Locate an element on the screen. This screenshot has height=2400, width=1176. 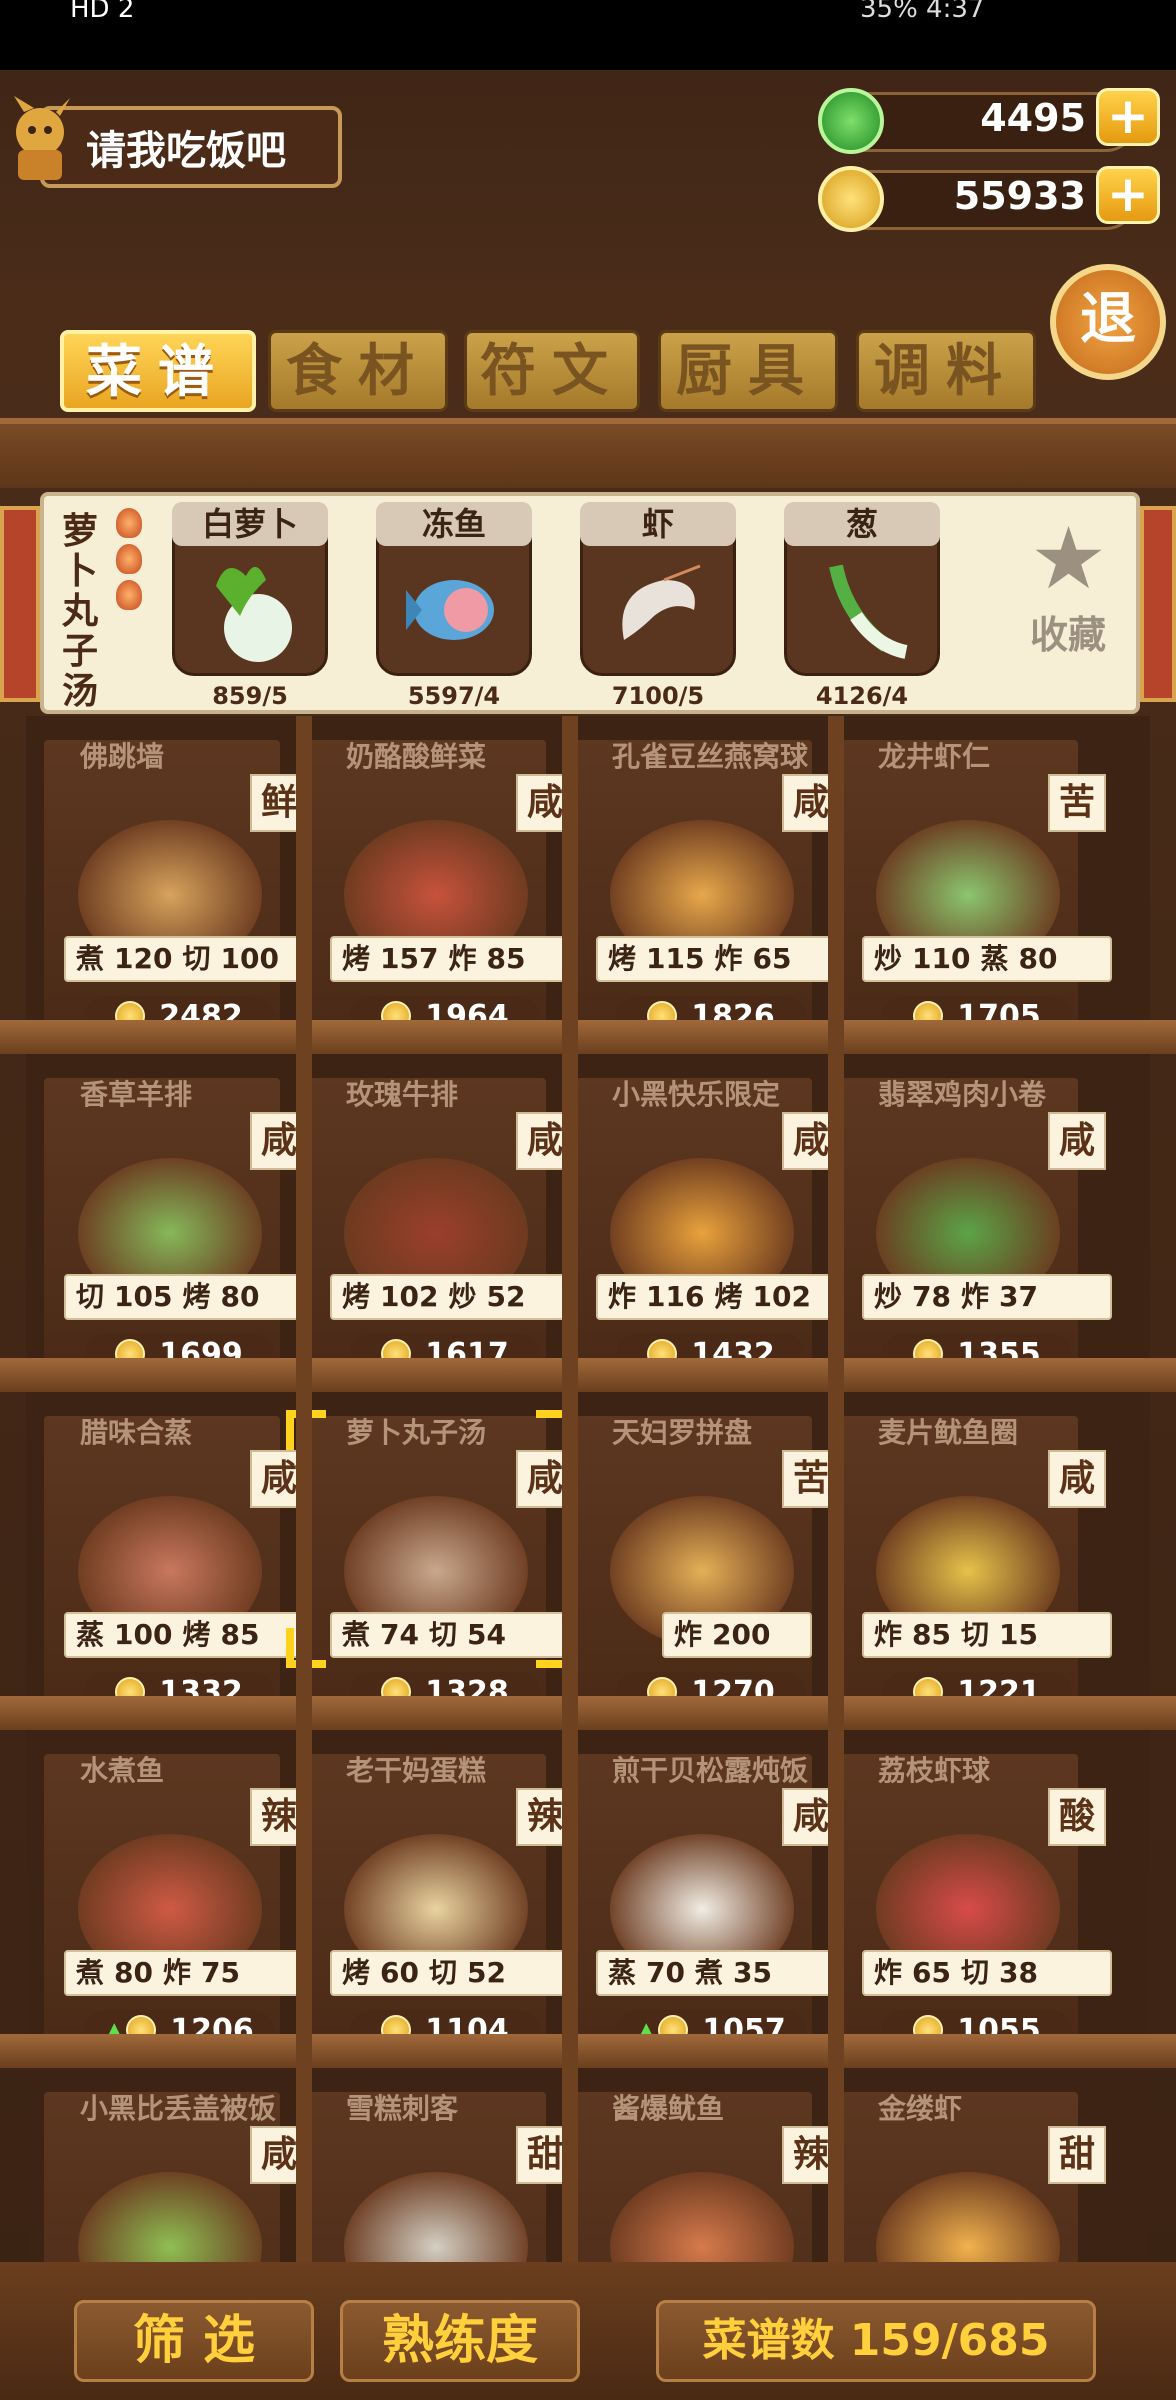
recipe-stats: 烤 115 炸 65 is located at coordinates (721, 959).